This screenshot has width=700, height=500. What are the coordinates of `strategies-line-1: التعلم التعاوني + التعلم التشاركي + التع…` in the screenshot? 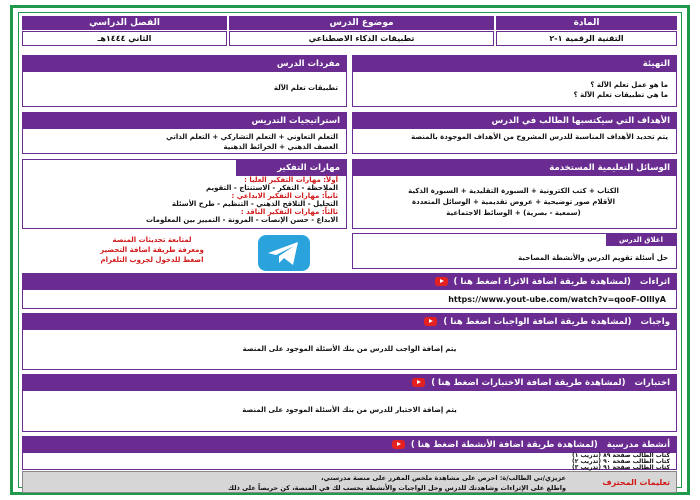 It's located at (252, 137).